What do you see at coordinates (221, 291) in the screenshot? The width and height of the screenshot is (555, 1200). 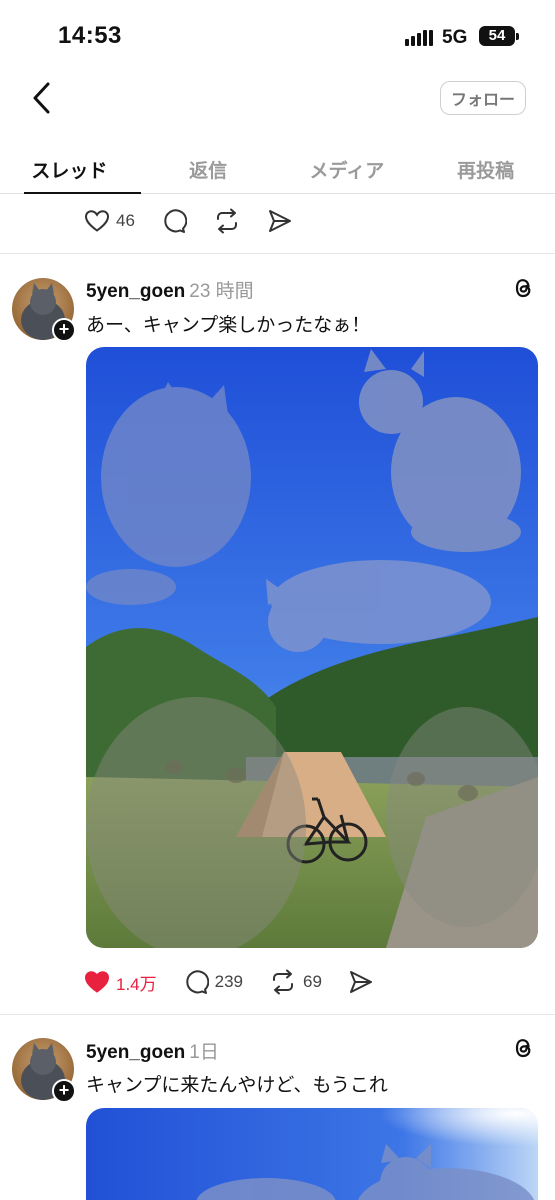 I see `post-time: 23 時間` at bounding box center [221, 291].